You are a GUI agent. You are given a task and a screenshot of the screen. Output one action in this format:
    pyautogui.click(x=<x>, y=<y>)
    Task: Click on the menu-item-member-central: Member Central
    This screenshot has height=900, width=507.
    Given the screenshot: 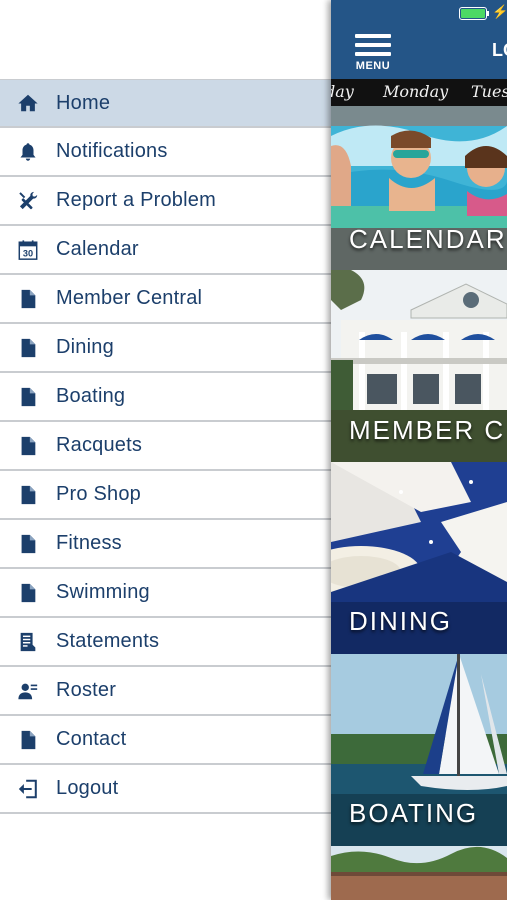 What is the action you would take?
    pyautogui.click(x=165, y=299)
    